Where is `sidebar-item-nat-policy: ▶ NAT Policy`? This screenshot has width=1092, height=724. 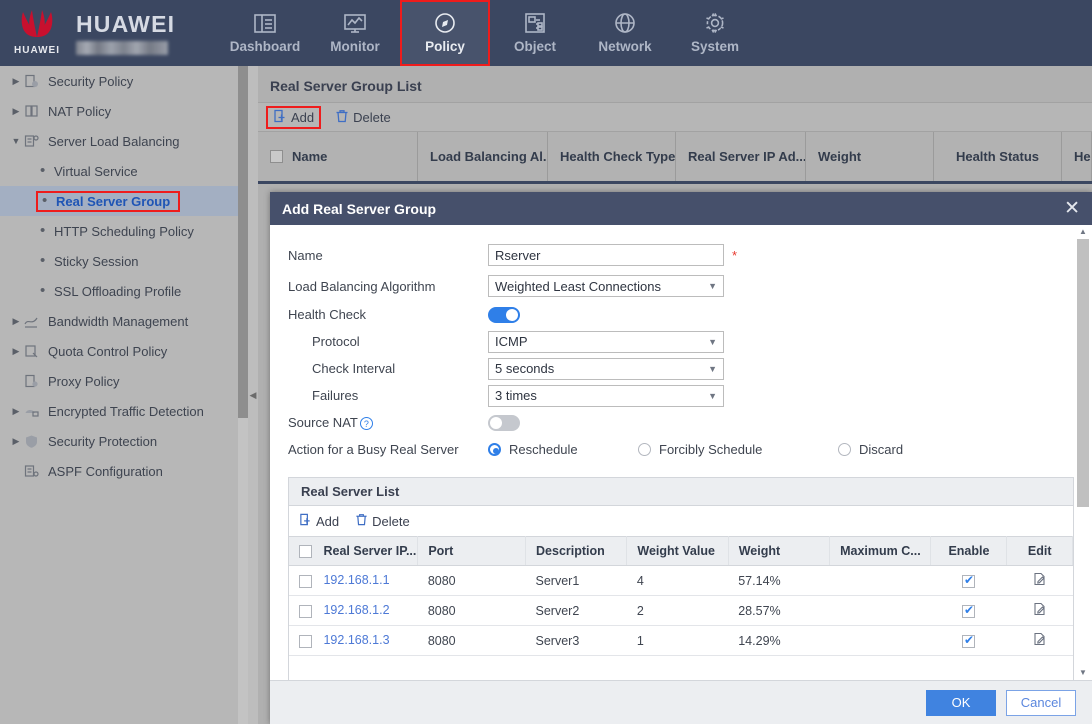 sidebar-item-nat-policy: ▶ NAT Policy is located at coordinates (124, 111).